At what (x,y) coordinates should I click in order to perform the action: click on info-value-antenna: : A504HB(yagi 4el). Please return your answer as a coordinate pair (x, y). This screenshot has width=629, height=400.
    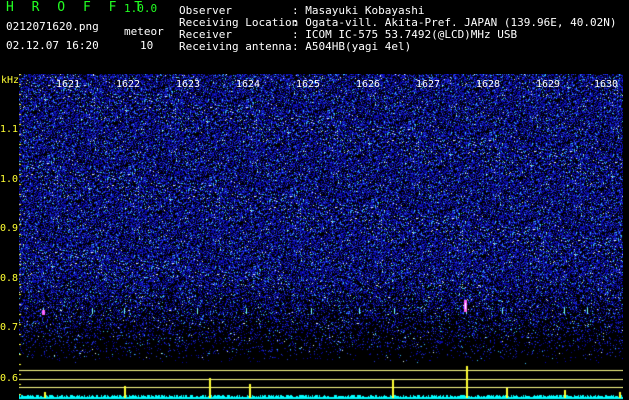
    Looking at the image, I should click on (352, 46).